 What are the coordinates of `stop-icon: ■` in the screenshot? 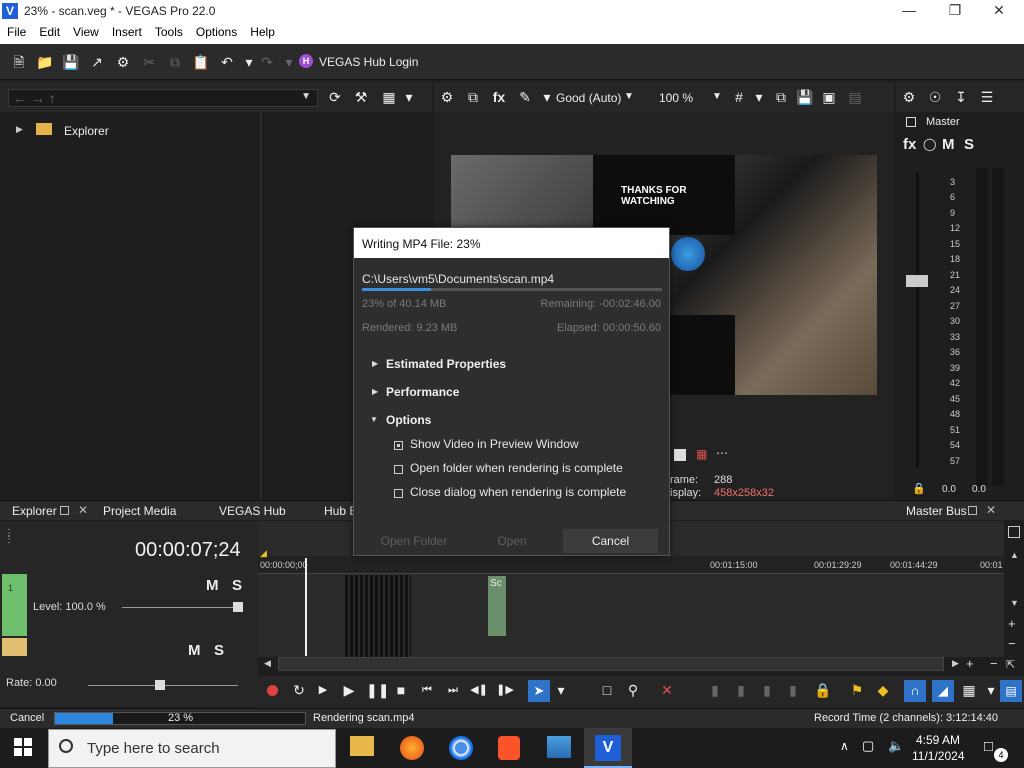 It's located at (401, 690).